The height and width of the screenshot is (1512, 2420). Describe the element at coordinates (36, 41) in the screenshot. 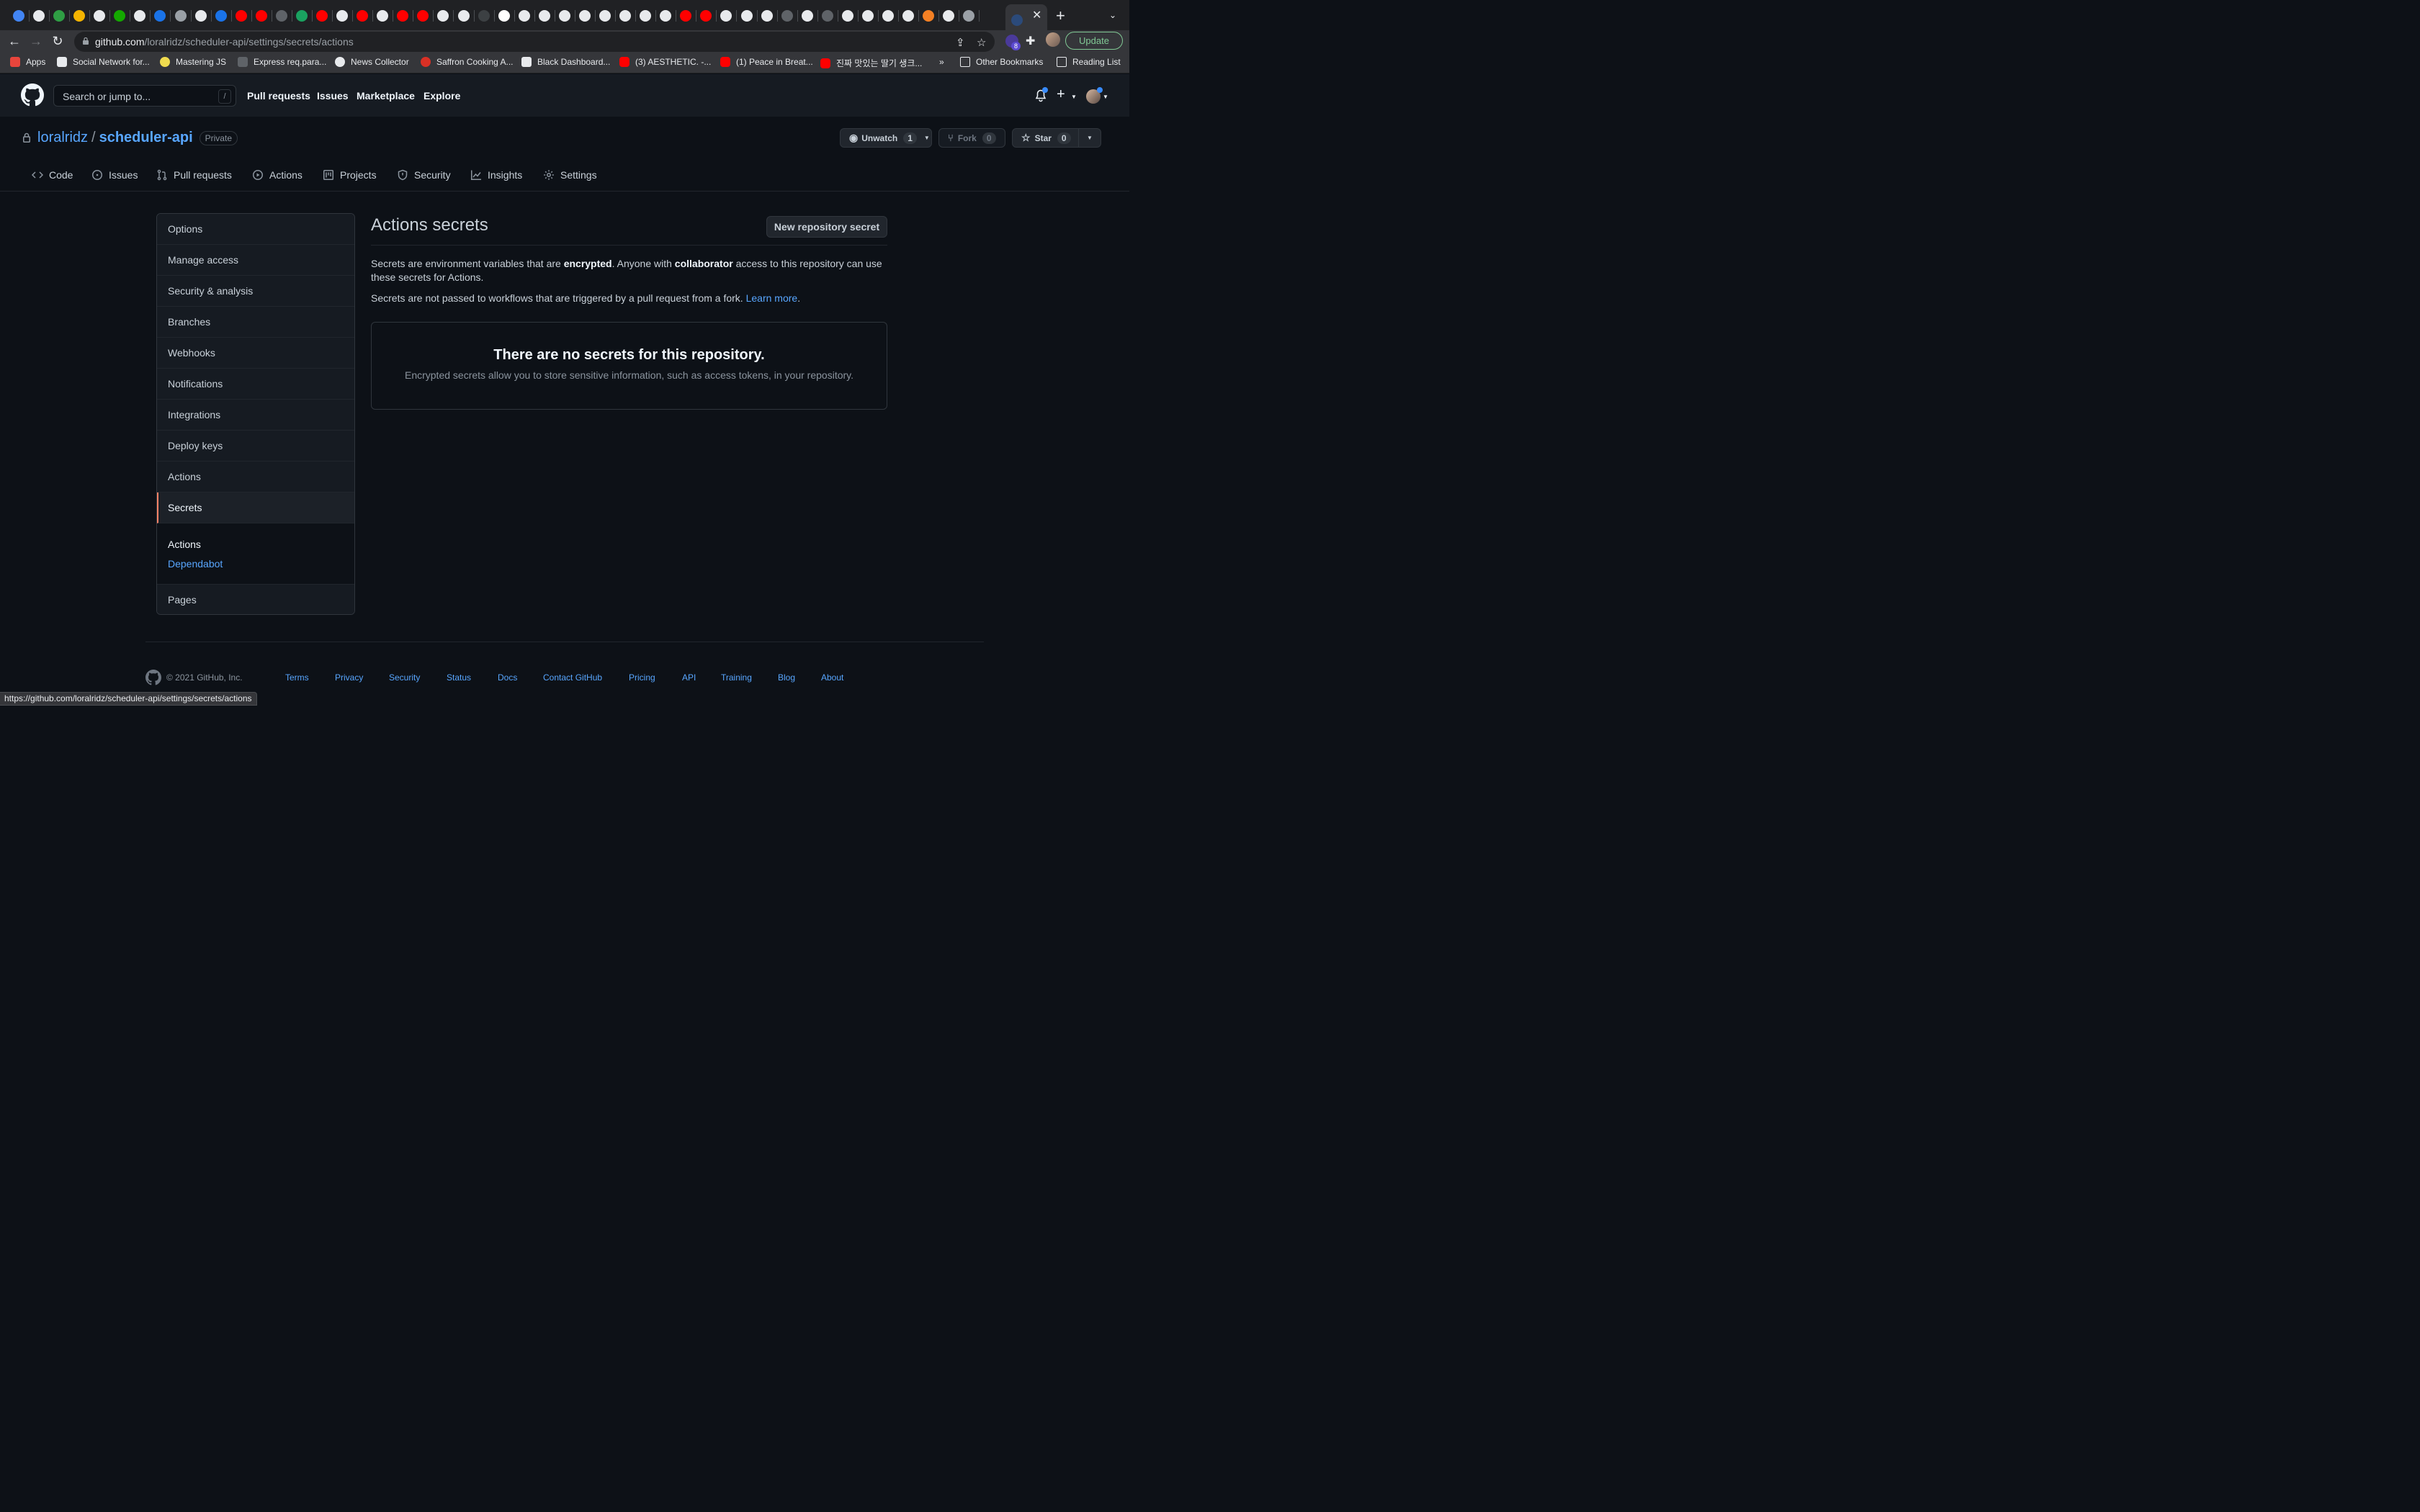

I see `forward-arrow-icon: →` at that location.